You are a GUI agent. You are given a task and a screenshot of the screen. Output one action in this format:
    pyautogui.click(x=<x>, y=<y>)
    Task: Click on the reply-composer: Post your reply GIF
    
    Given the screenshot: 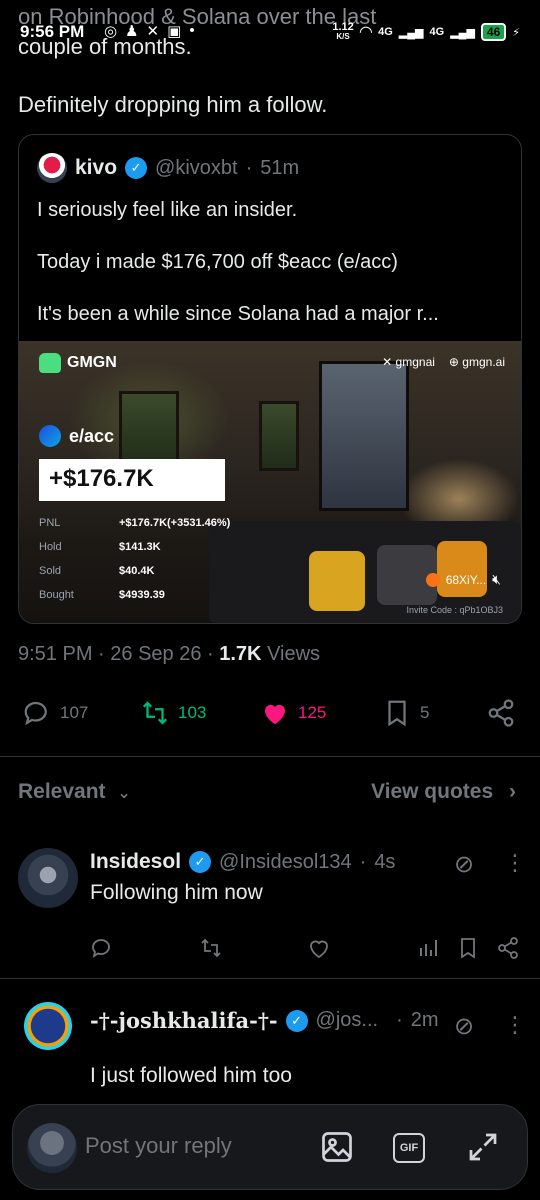 What is the action you would take?
    pyautogui.click(x=270, y=1147)
    